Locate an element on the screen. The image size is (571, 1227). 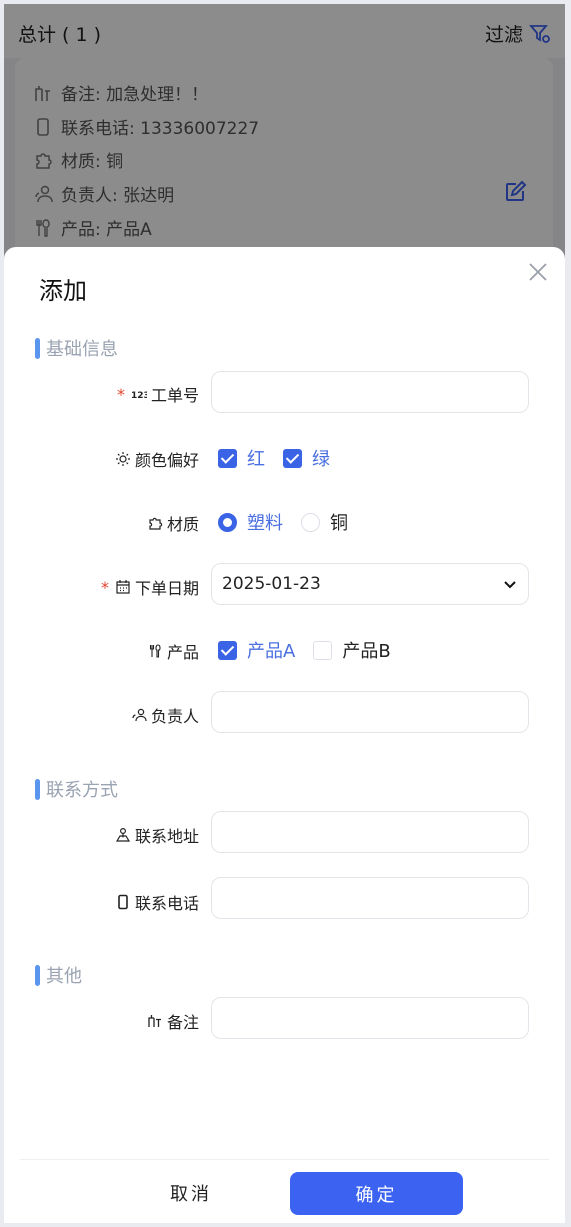
location-icon is located at coordinates (123, 834).